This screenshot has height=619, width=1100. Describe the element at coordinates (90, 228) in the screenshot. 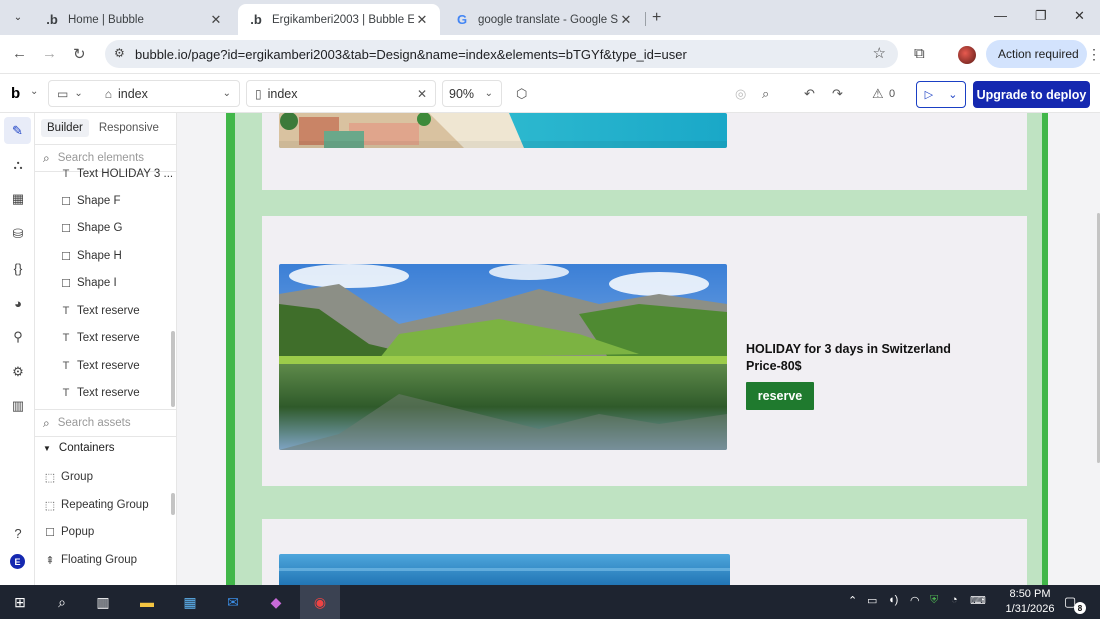

I see `element-tree-item: ☐ Shape G` at that location.